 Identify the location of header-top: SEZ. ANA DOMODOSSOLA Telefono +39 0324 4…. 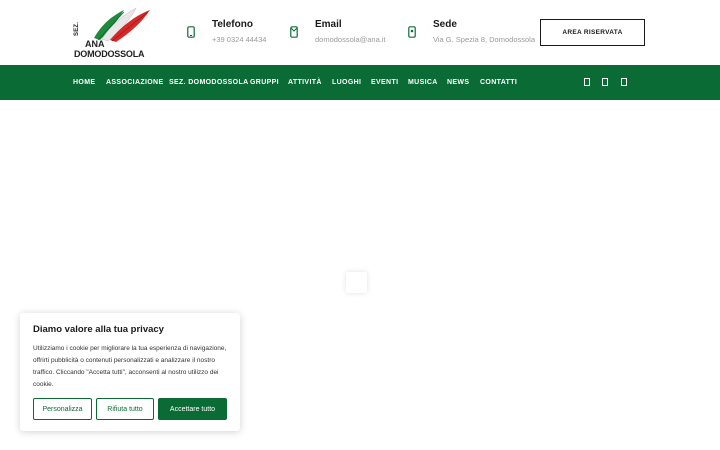
(360, 32).